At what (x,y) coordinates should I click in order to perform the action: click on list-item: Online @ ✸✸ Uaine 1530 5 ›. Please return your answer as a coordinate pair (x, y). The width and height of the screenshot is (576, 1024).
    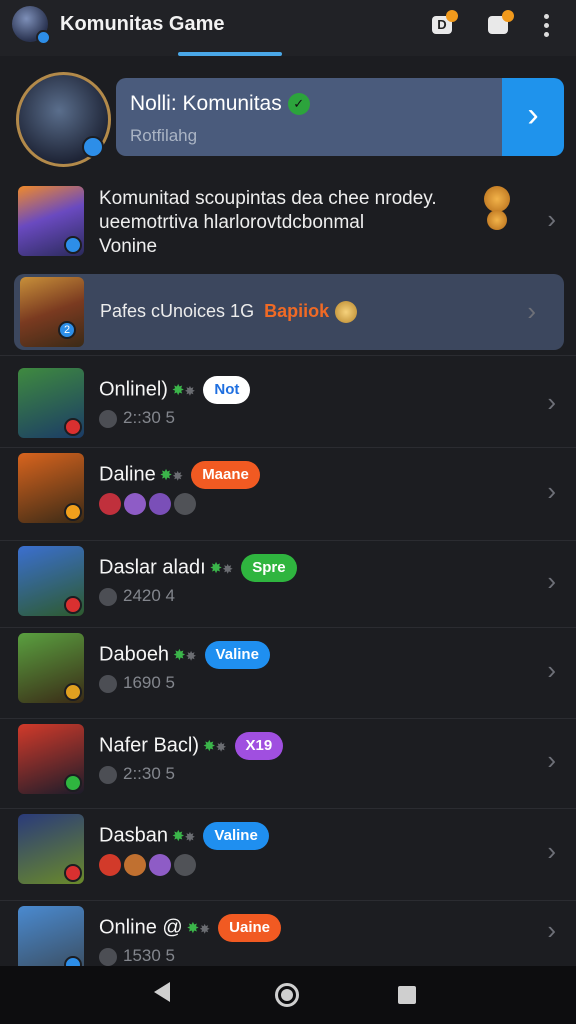
    Looking at the image, I should click on (288, 938).